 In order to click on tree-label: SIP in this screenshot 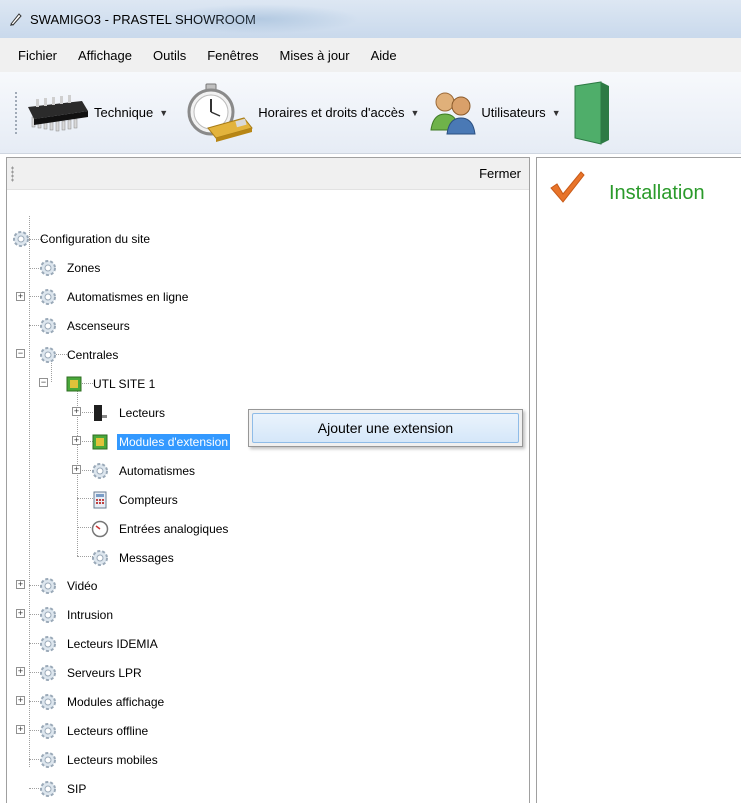, I will do `click(77, 789)`.